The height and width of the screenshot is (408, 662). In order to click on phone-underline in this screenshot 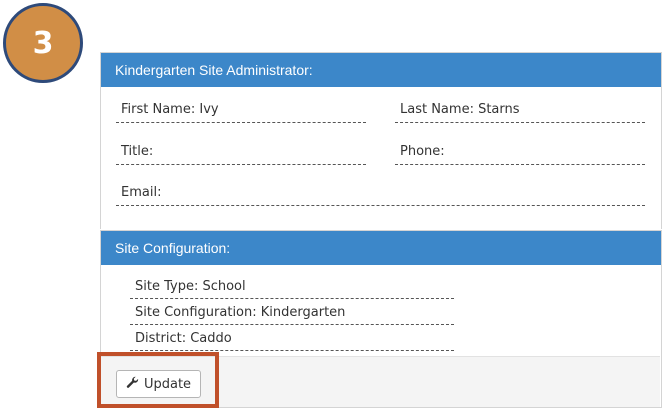, I will do `click(520, 164)`.